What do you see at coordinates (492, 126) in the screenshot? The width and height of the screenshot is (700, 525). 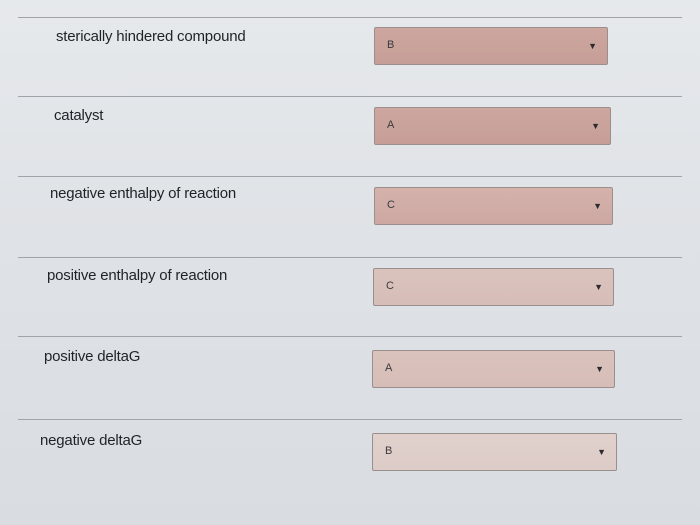 I see `answer-select-catalyst: A ▼` at bounding box center [492, 126].